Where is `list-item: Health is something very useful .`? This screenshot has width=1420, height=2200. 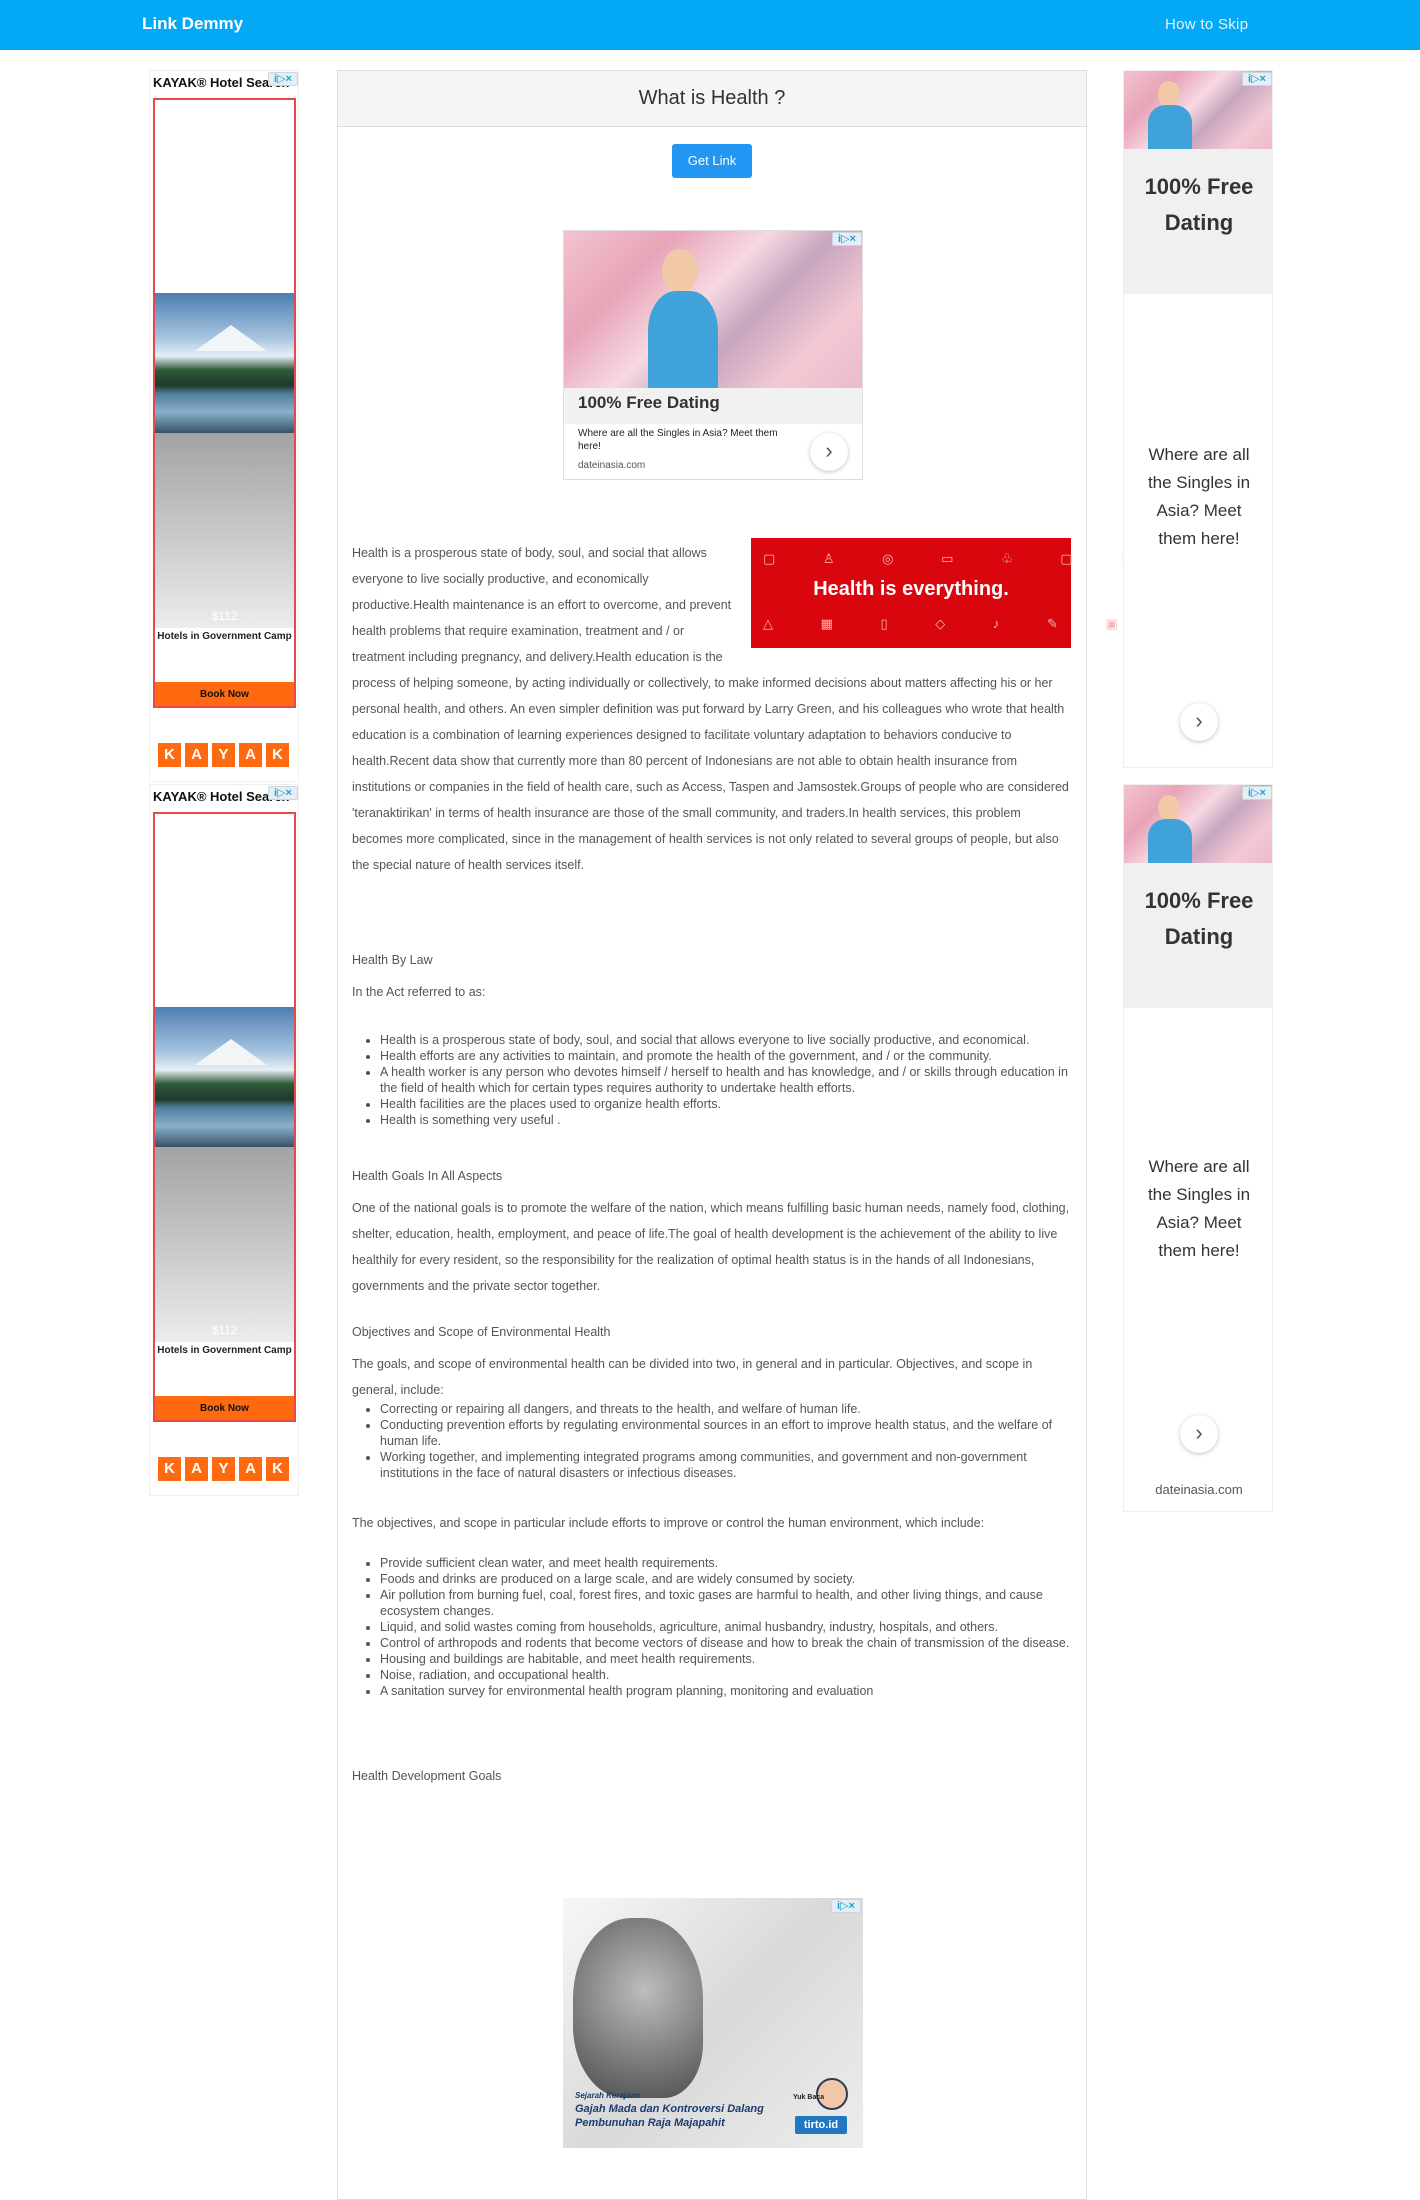 list-item: Health is something very useful . is located at coordinates (730, 1120).